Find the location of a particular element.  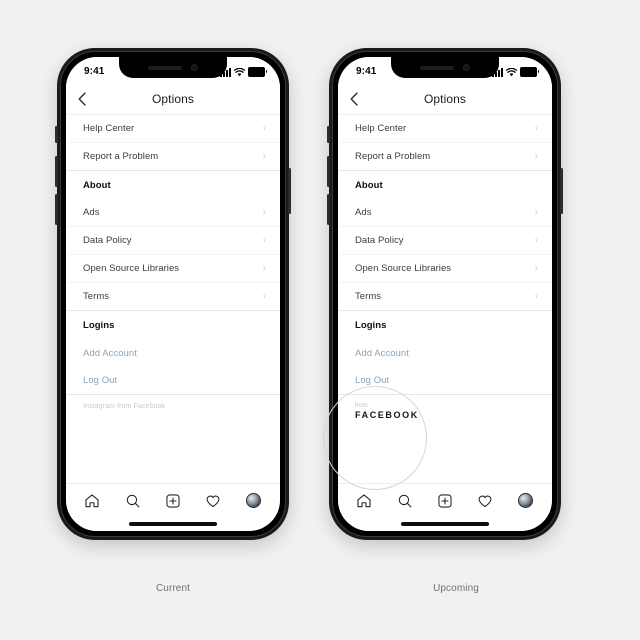

caption-upcoming: Upcoming is located at coordinates (456, 588).